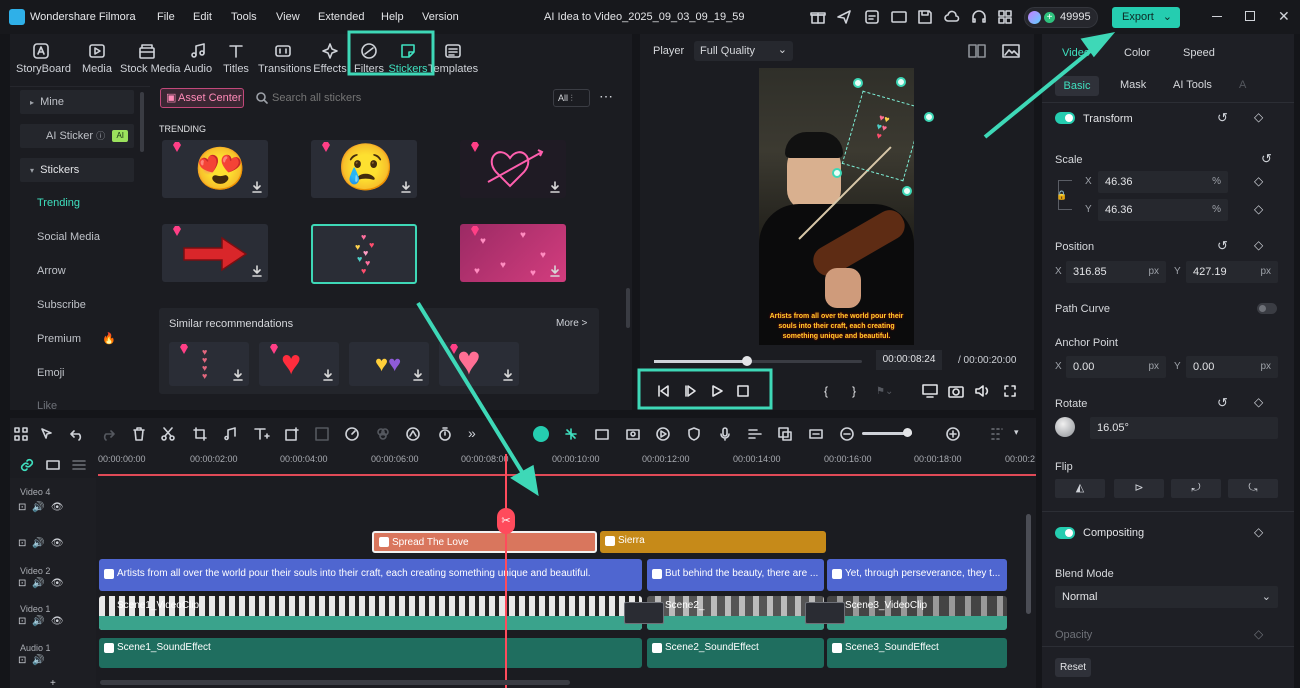 The height and width of the screenshot is (688, 1300). I want to click on auto-ripple-icon, so click(541, 434).